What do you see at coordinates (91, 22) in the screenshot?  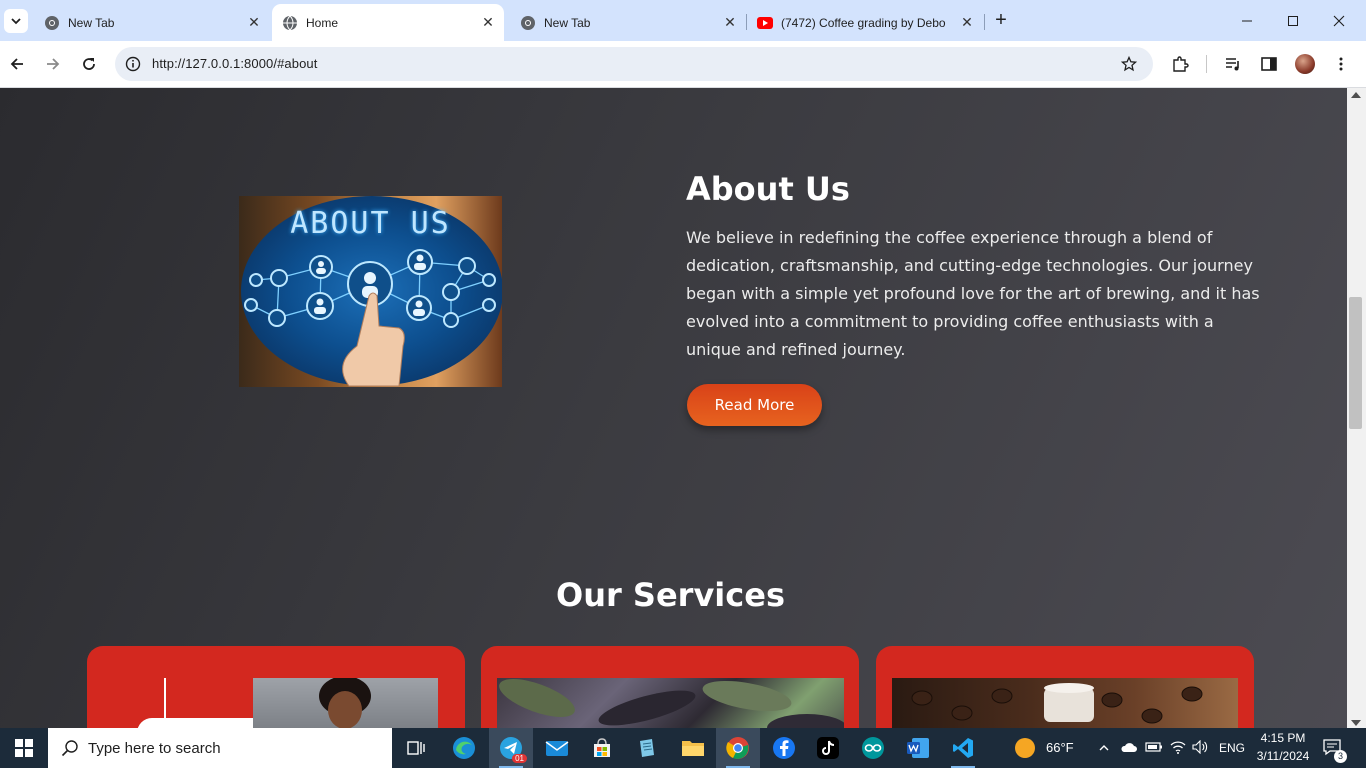 I see `tab-title: New Tab` at bounding box center [91, 22].